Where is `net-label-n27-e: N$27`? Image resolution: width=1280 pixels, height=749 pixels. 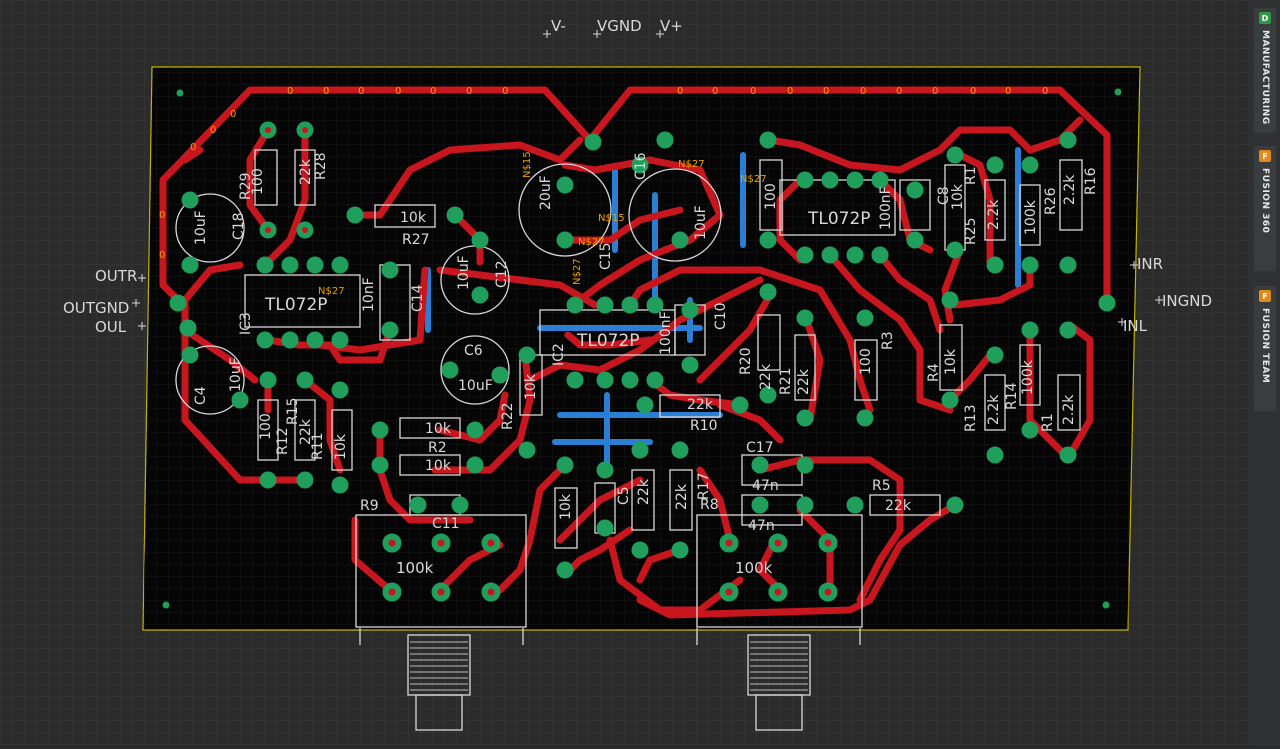 net-label-n27-e: N$27 is located at coordinates (577, 271).